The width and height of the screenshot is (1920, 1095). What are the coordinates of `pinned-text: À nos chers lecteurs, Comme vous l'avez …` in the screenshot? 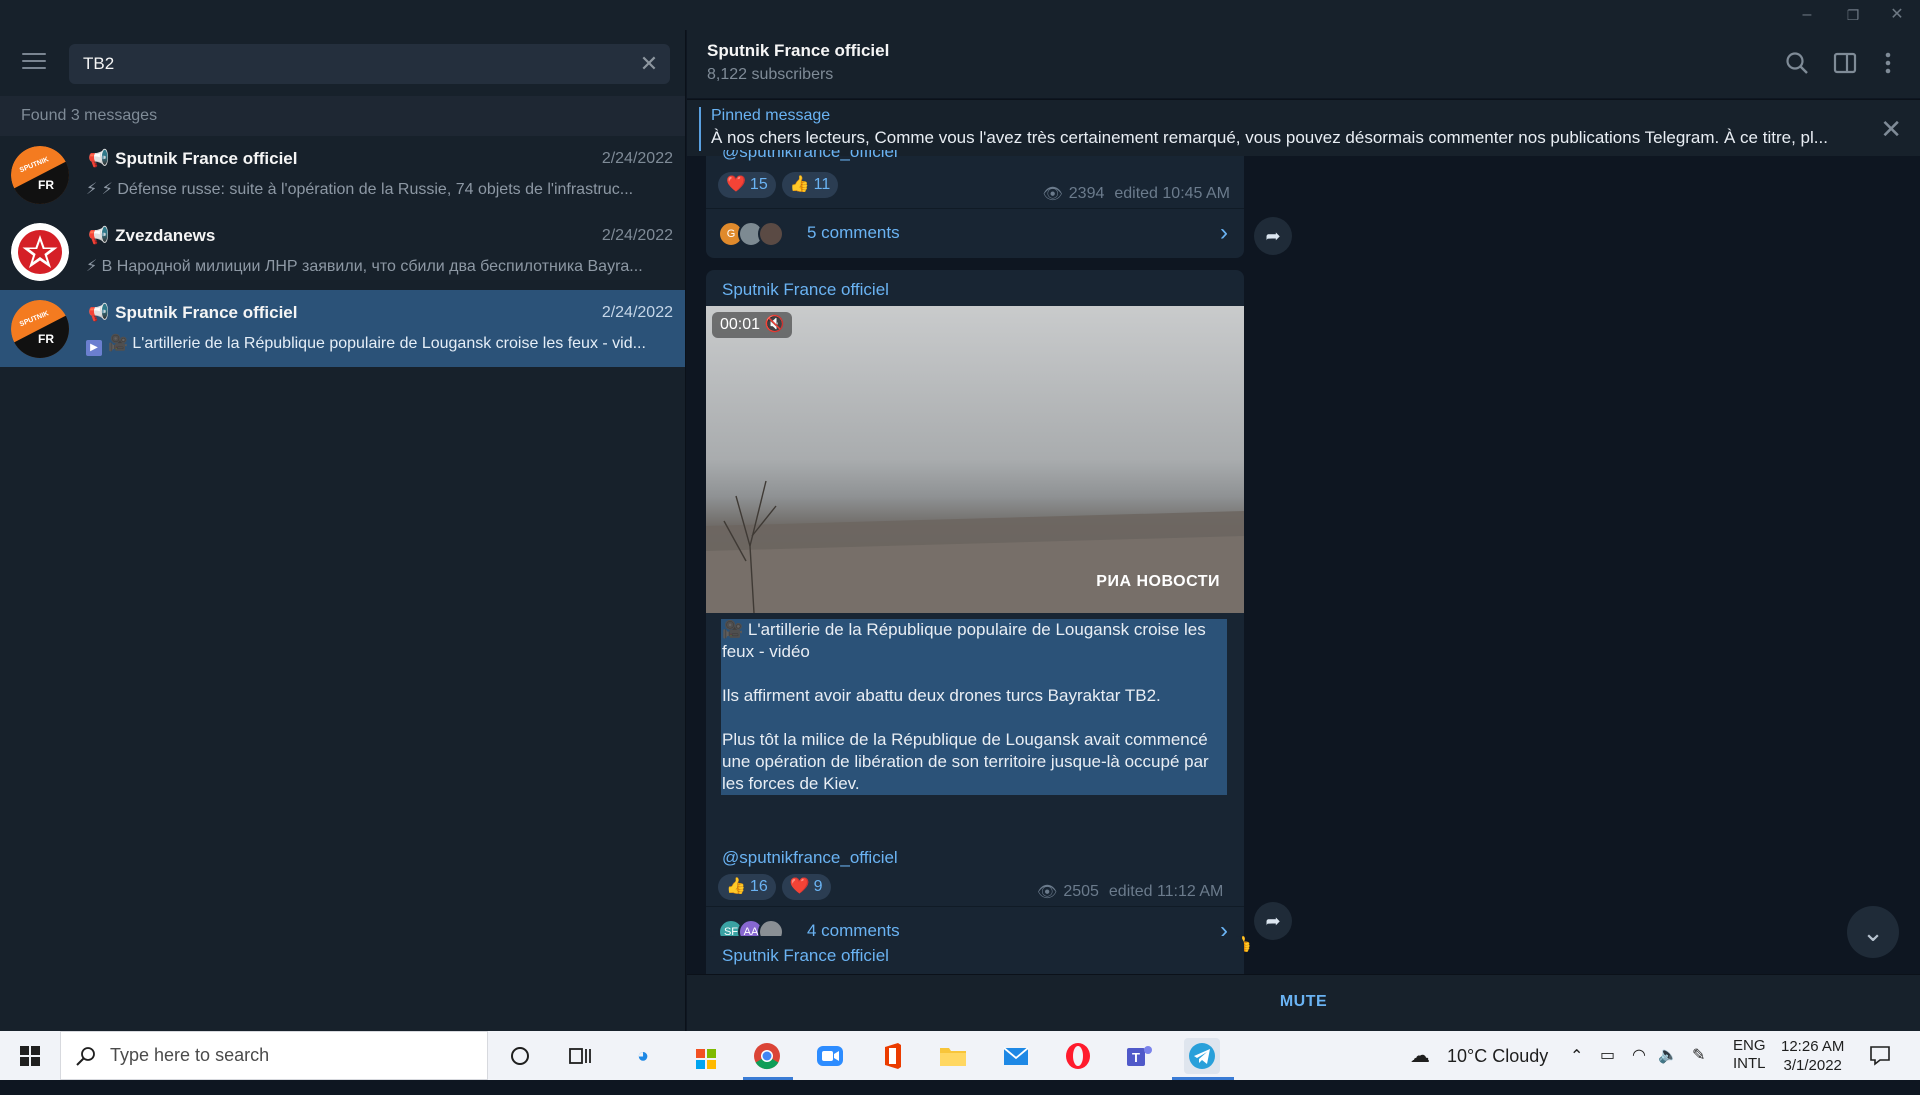 It's located at (1269, 137).